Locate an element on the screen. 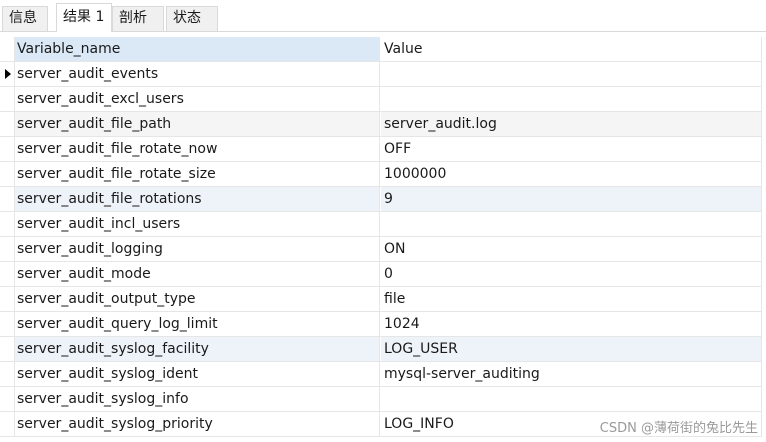  variable-name-cell: server_audit_file_rotations is located at coordinates (197, 199).